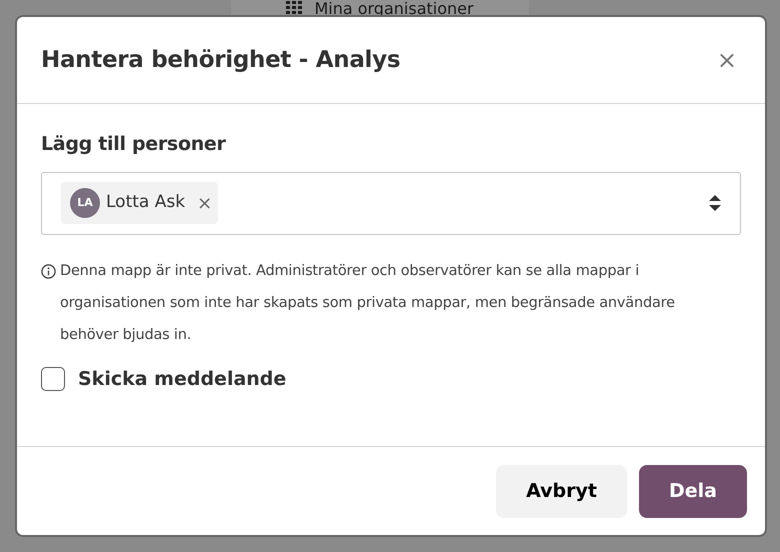 The image size is (780, 552). I want to click on cancel-button: Avbryt, so click(561, 491).